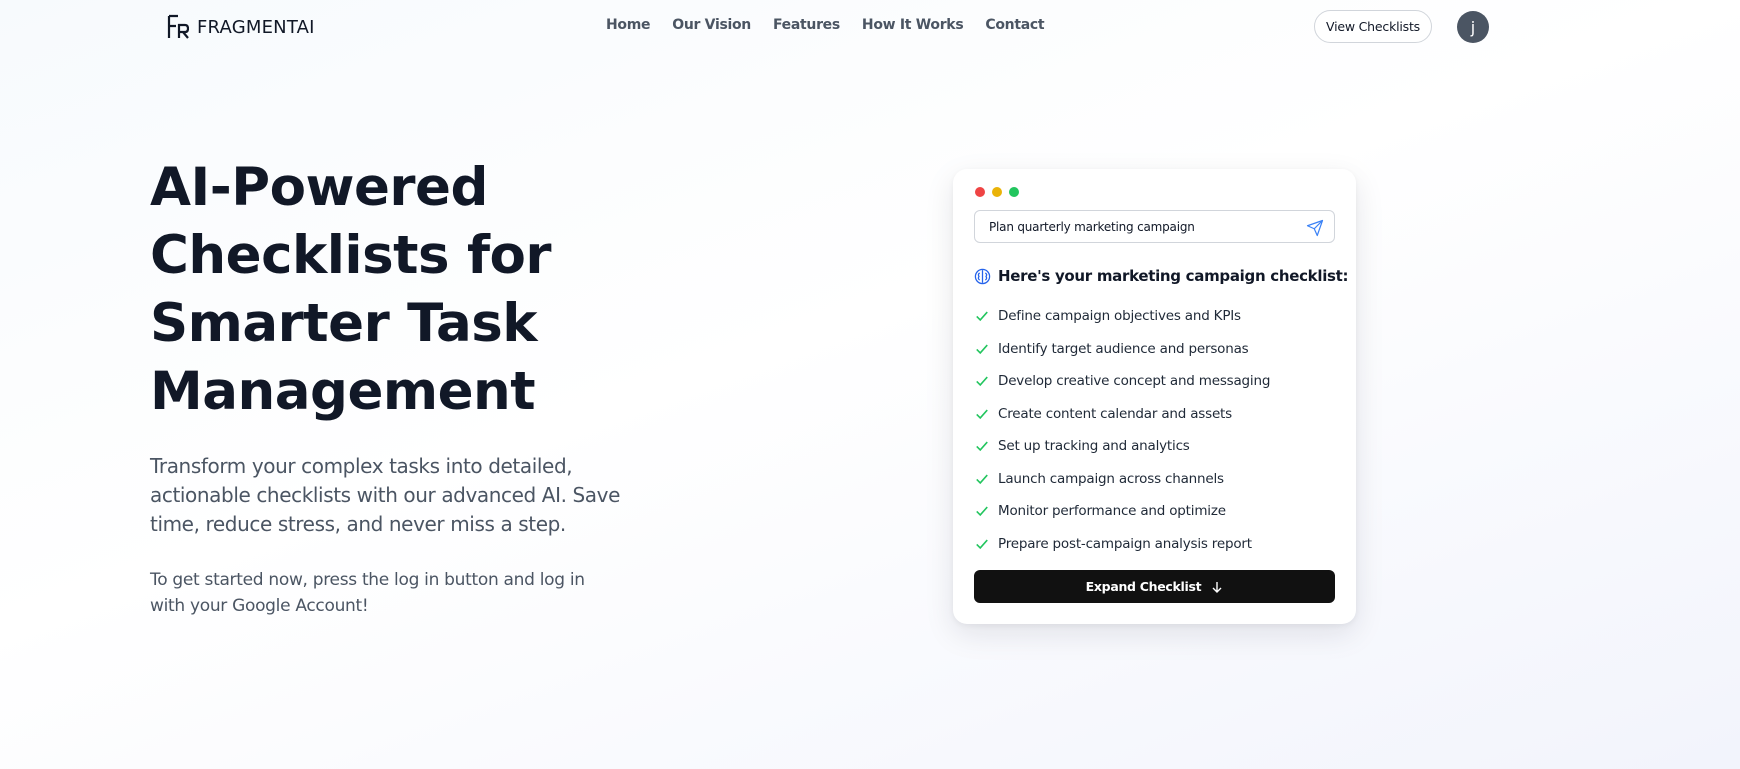 The image size is (1740, 769). What do you see at coordinates (628, 25) in the screenshot?
I see `nav-home: Home` at bounding box center [628, 25].